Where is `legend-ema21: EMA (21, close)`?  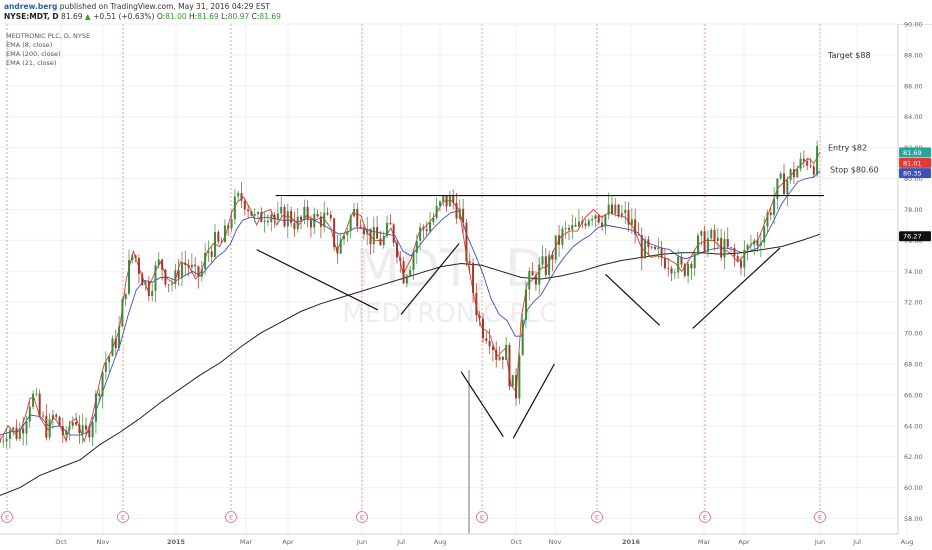
legend-ema21: EMA (21, close) is located at coordinates (31, 63).